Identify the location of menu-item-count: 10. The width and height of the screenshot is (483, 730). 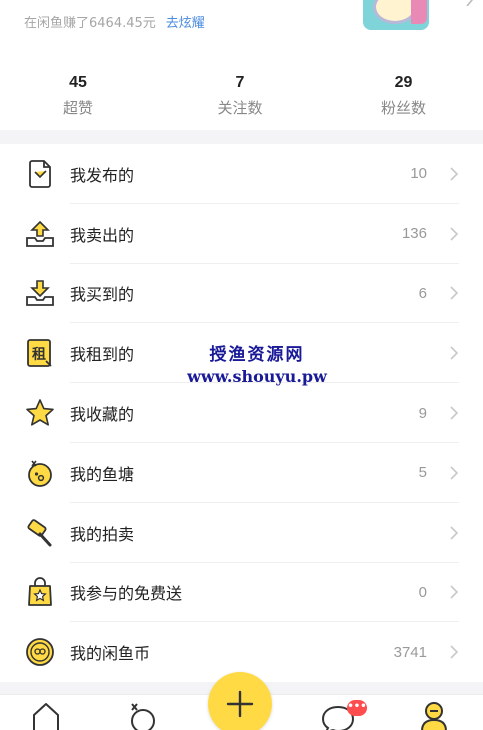
(418, 174).